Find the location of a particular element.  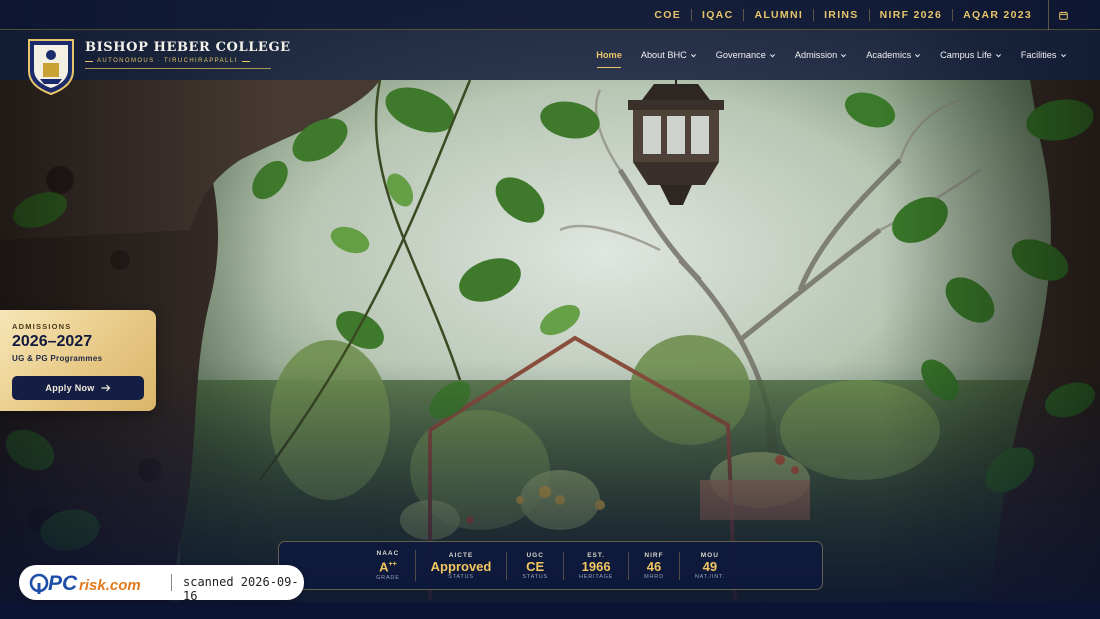

stat-value-sup: ++ is located at coordinates (392, 565).